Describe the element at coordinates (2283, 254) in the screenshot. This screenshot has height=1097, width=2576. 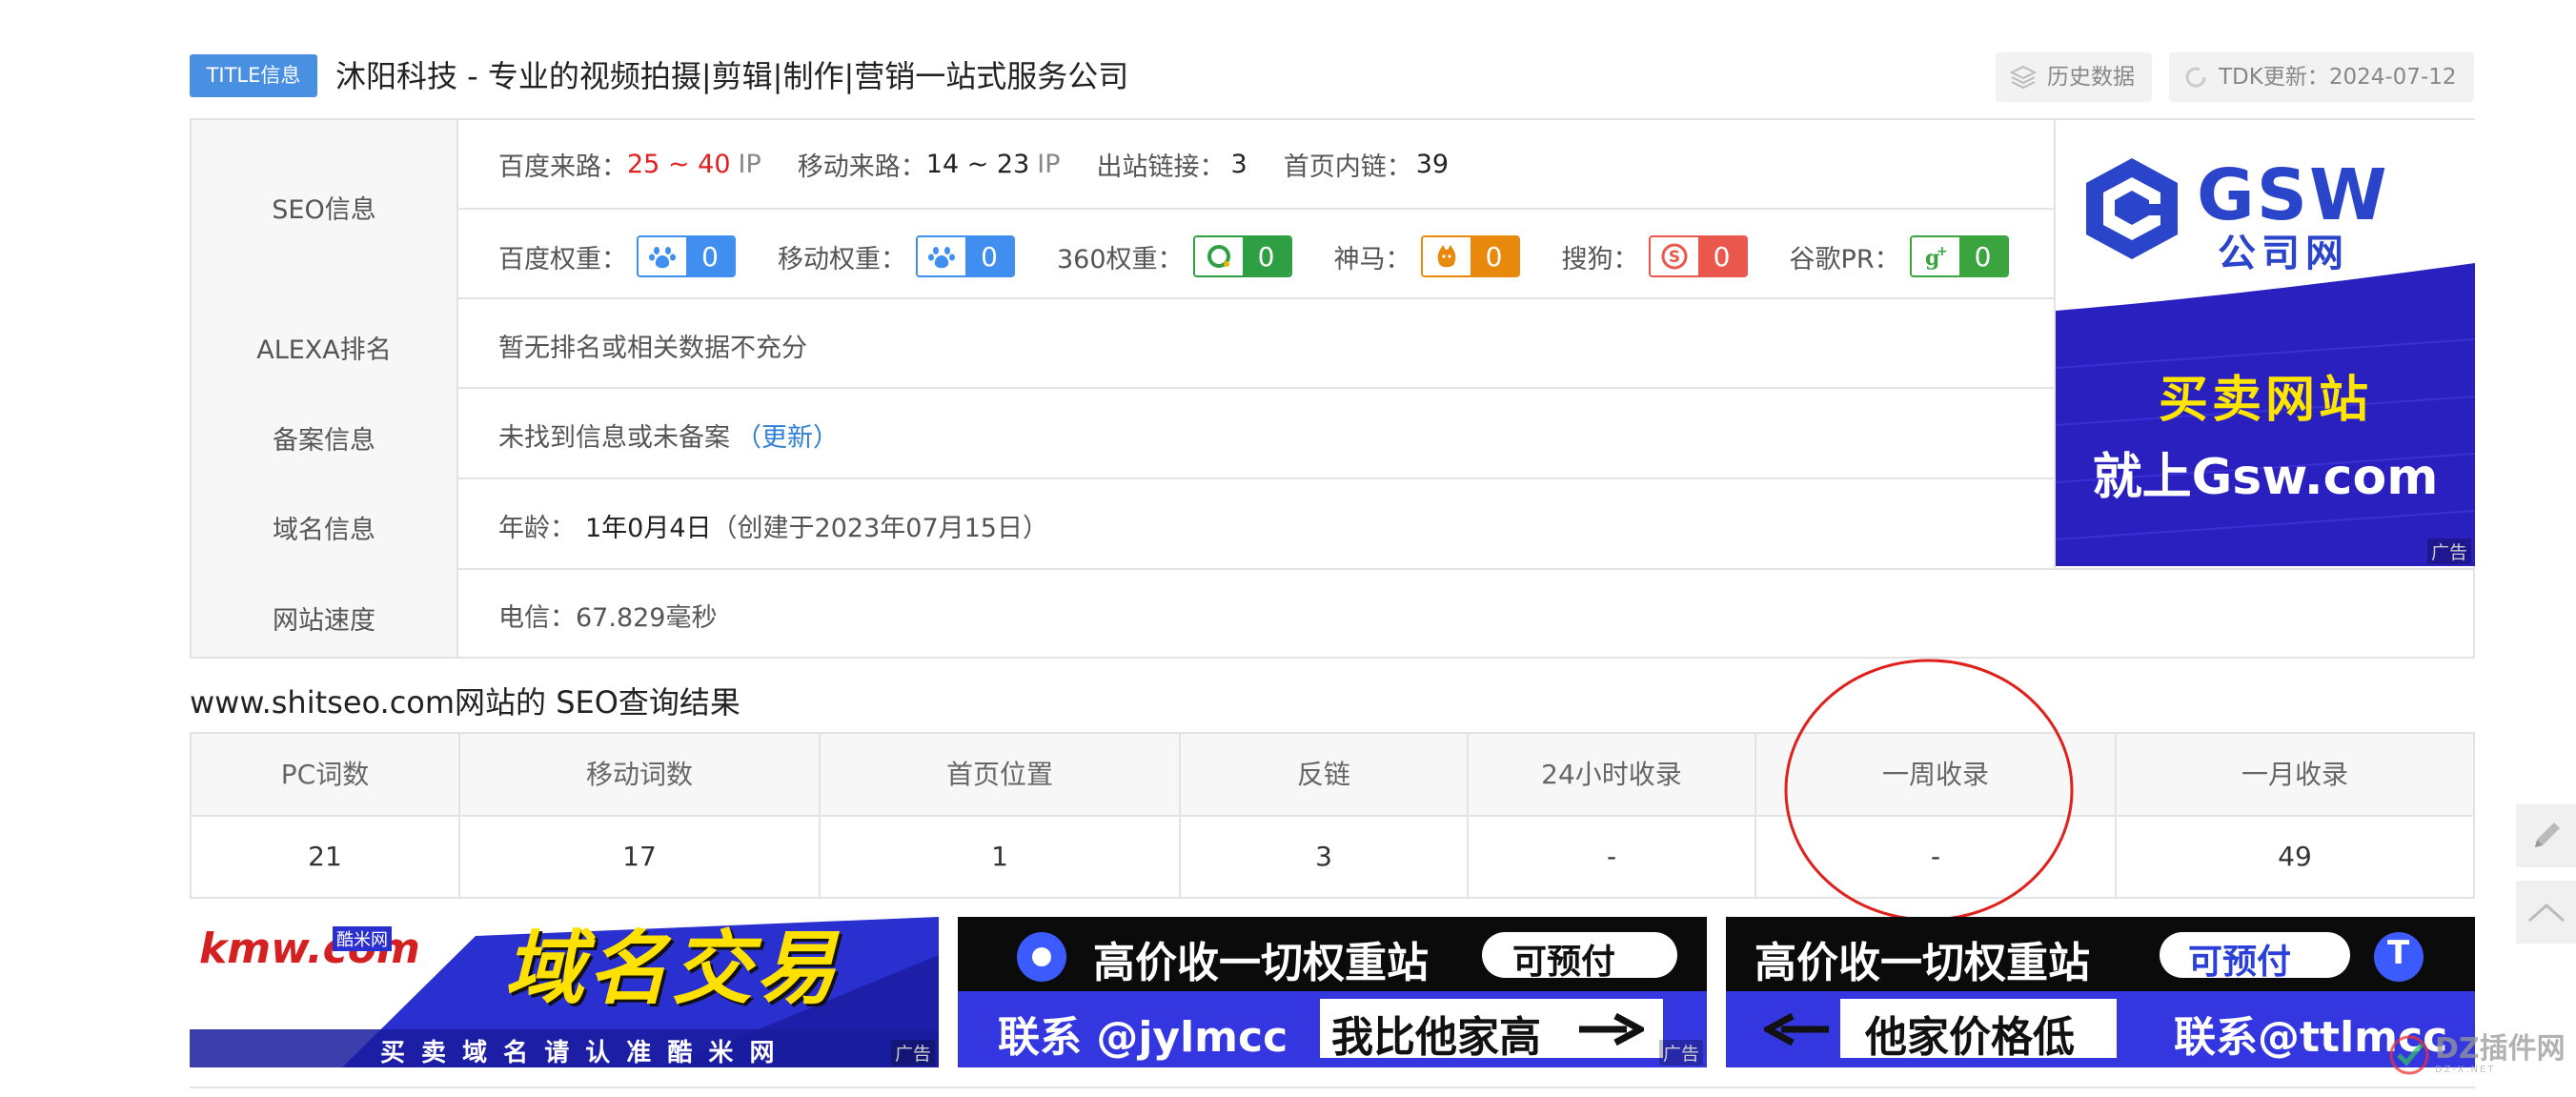
I see `gsw-brand-sub: 公司网` at that location.